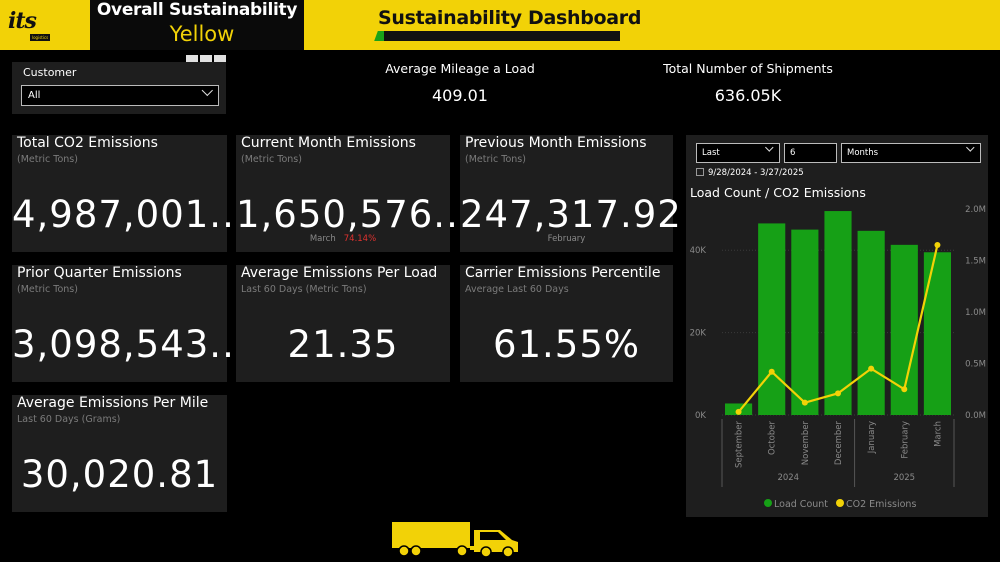  I want to click on truck-icon, so click(455, 540).